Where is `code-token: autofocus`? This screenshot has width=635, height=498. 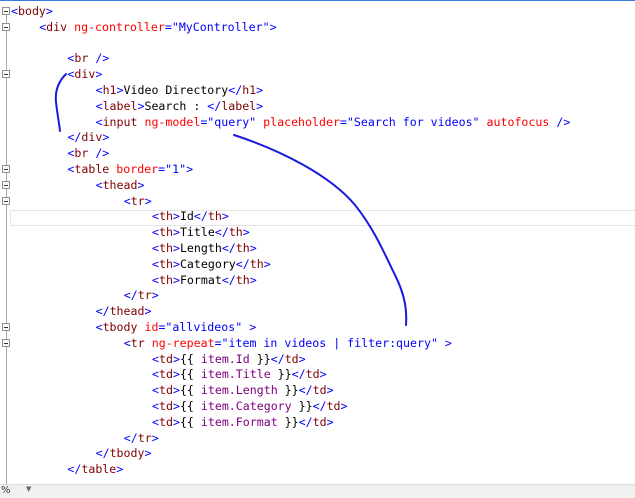
code-token: autofocus is located at coordinates (518, 121).